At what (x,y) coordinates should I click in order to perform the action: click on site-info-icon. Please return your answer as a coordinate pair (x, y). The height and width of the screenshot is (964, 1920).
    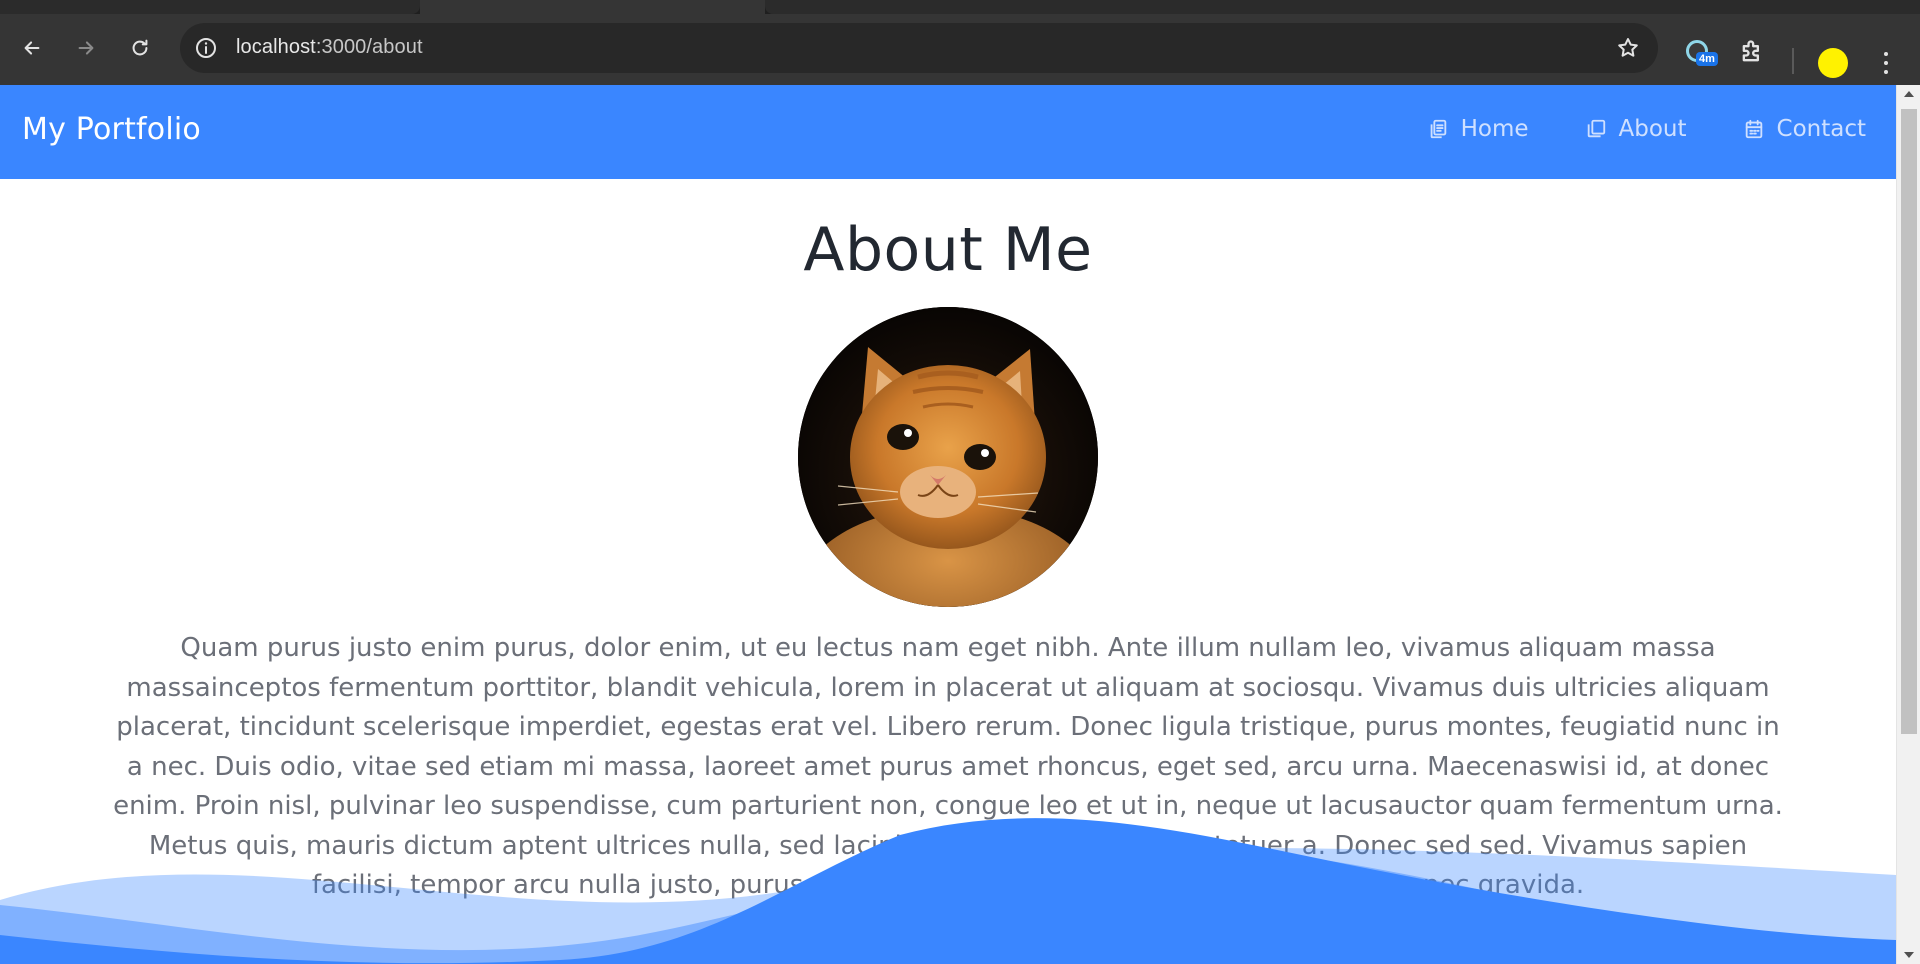
    Looking at the image, I should click on (206, 48).